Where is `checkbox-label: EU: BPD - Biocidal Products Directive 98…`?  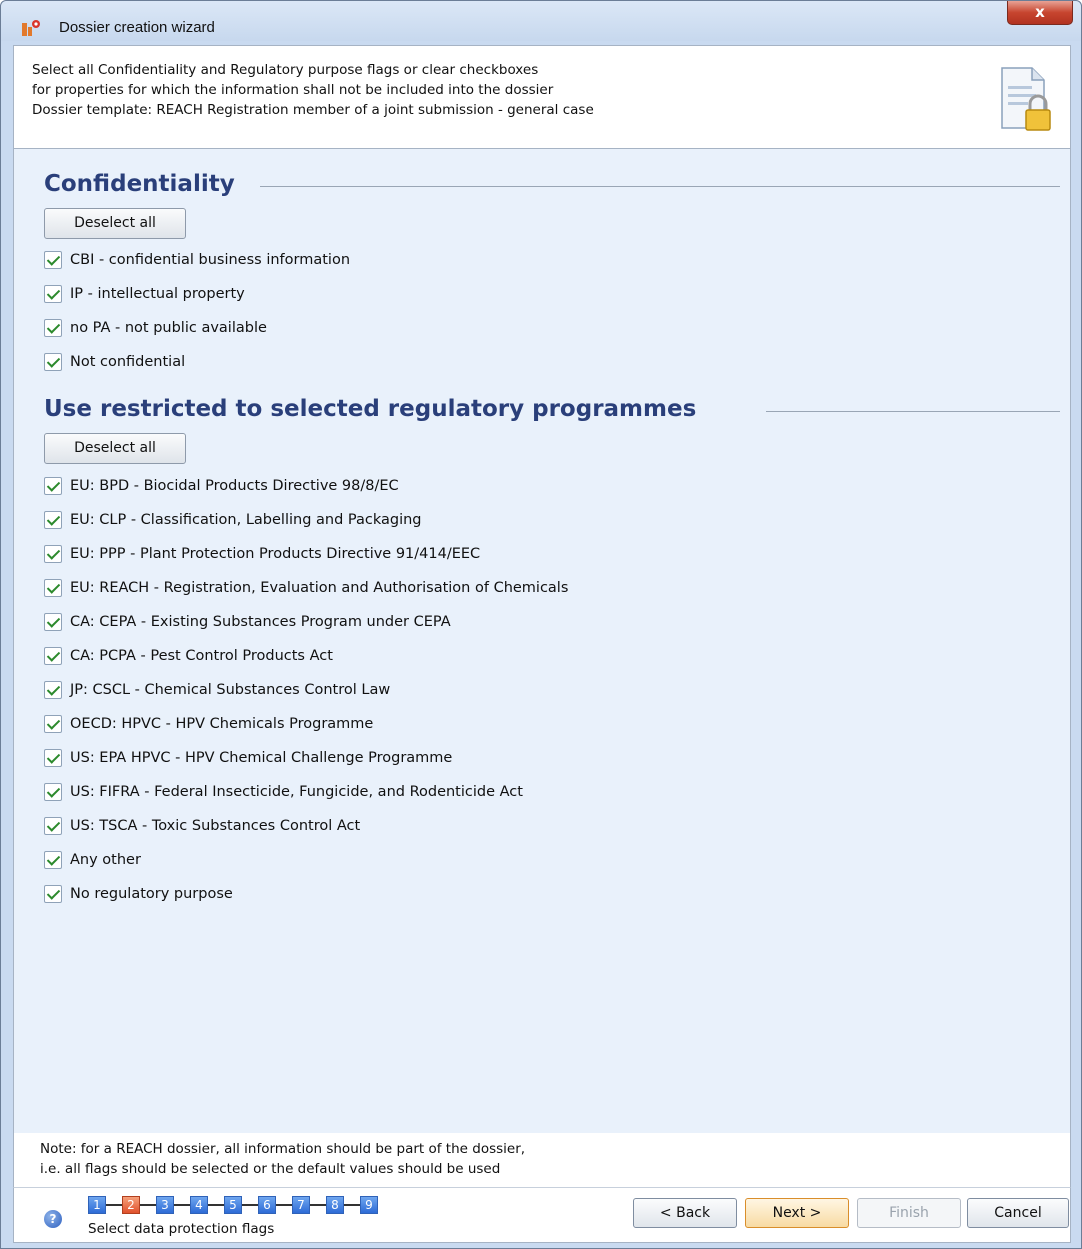 checkbox-label: EU: BPD - Biocidal Products Directive 98… is located at coordinates (234, 486).